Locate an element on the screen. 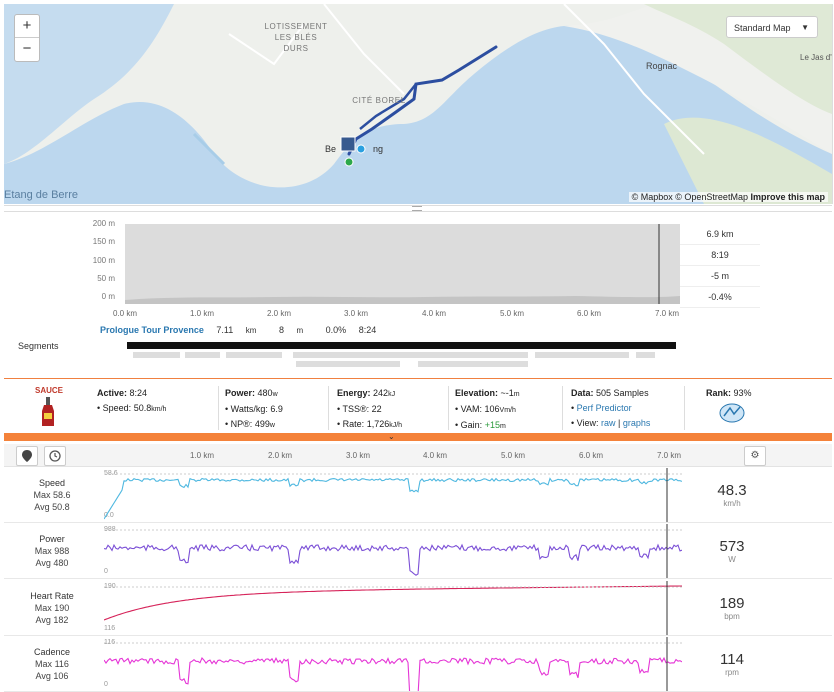 This screenshot has height=692, width=834. mapbox-link: © Mapbox is located at coordinates (652, 197).